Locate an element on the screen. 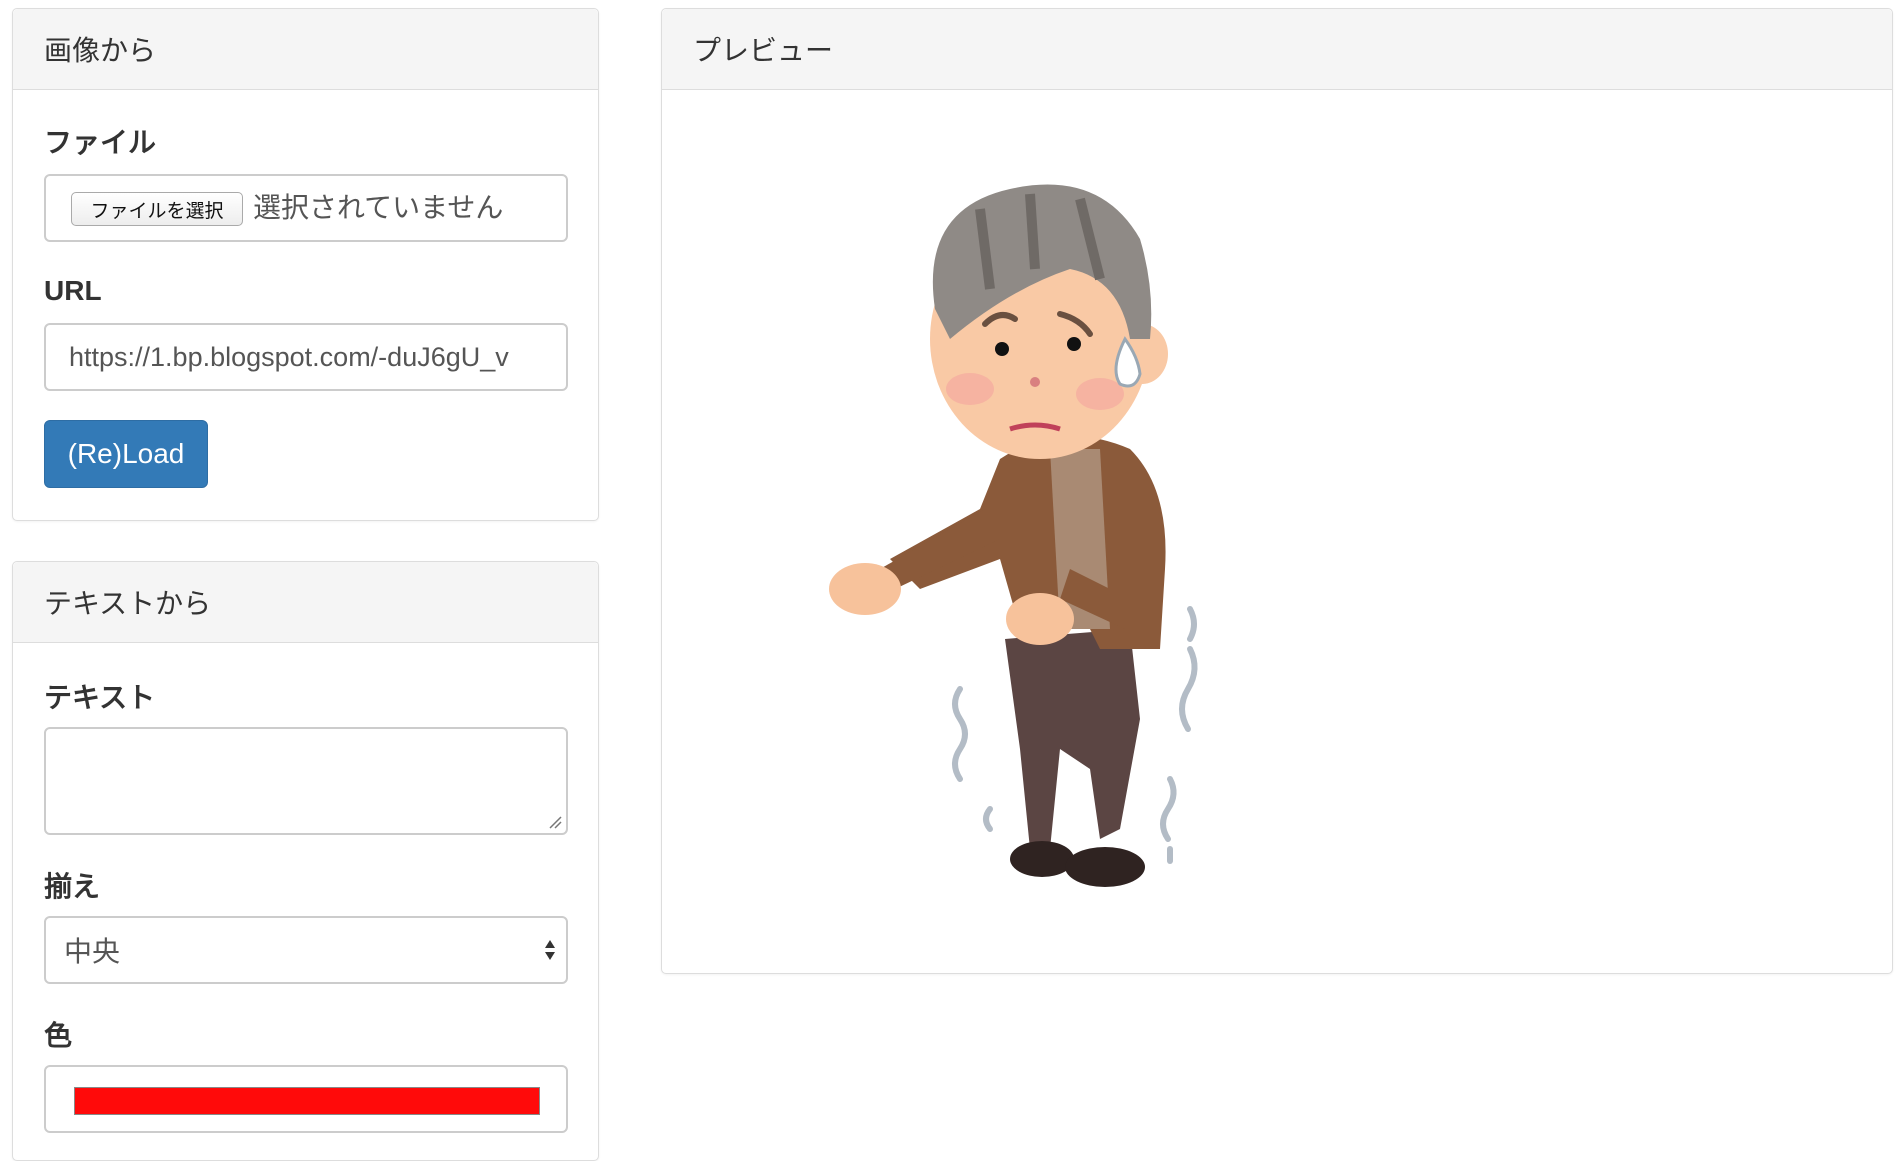  color-picker is located at coordinates (306, 1099).